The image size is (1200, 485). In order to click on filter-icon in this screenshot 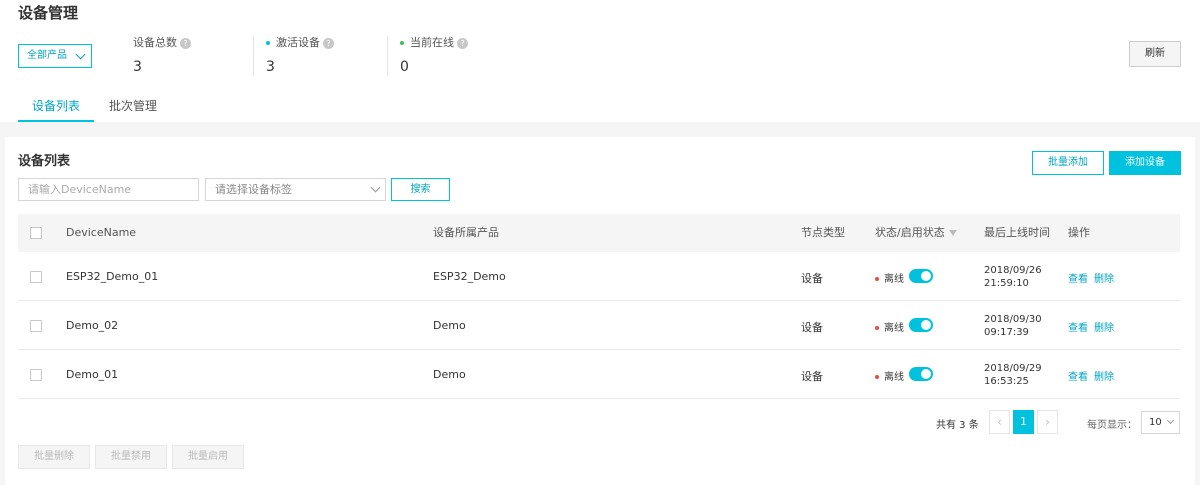, I will do `click(952, 233)`.